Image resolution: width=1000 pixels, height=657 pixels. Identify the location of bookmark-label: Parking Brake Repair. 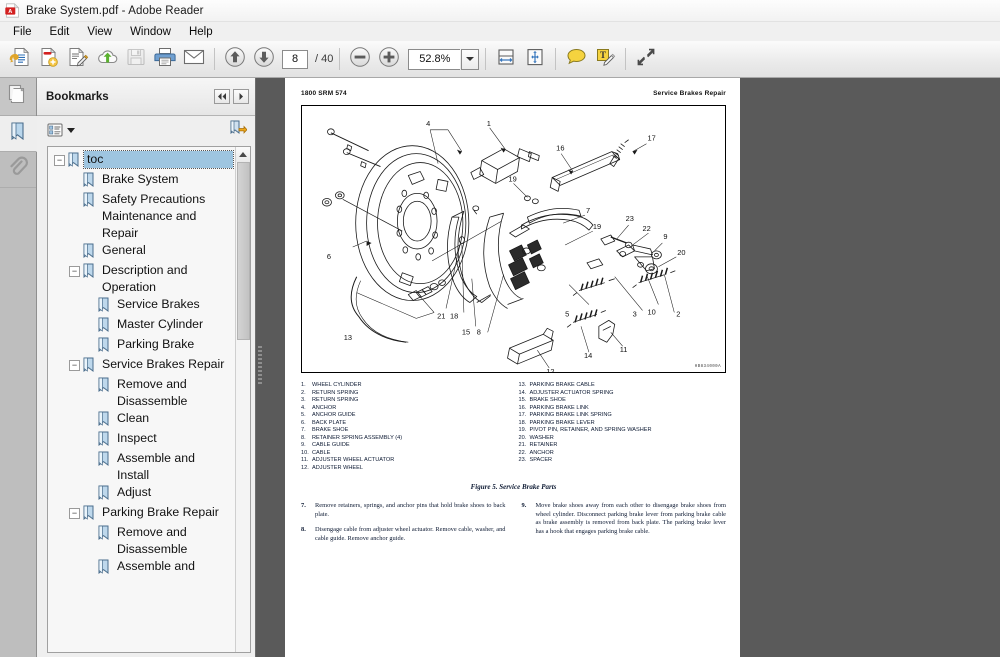
(160, 512).